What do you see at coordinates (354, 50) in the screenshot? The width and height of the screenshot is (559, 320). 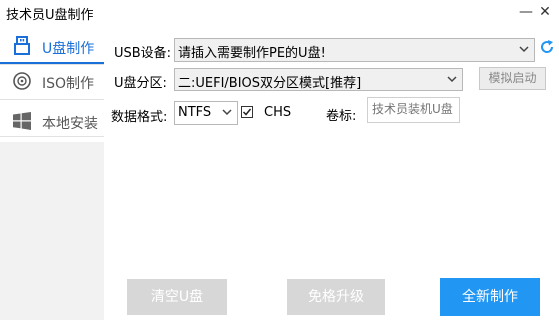 I see `usb-device-select: 请插入需要制作PE的U盘!` at bounding box center [354, 50].